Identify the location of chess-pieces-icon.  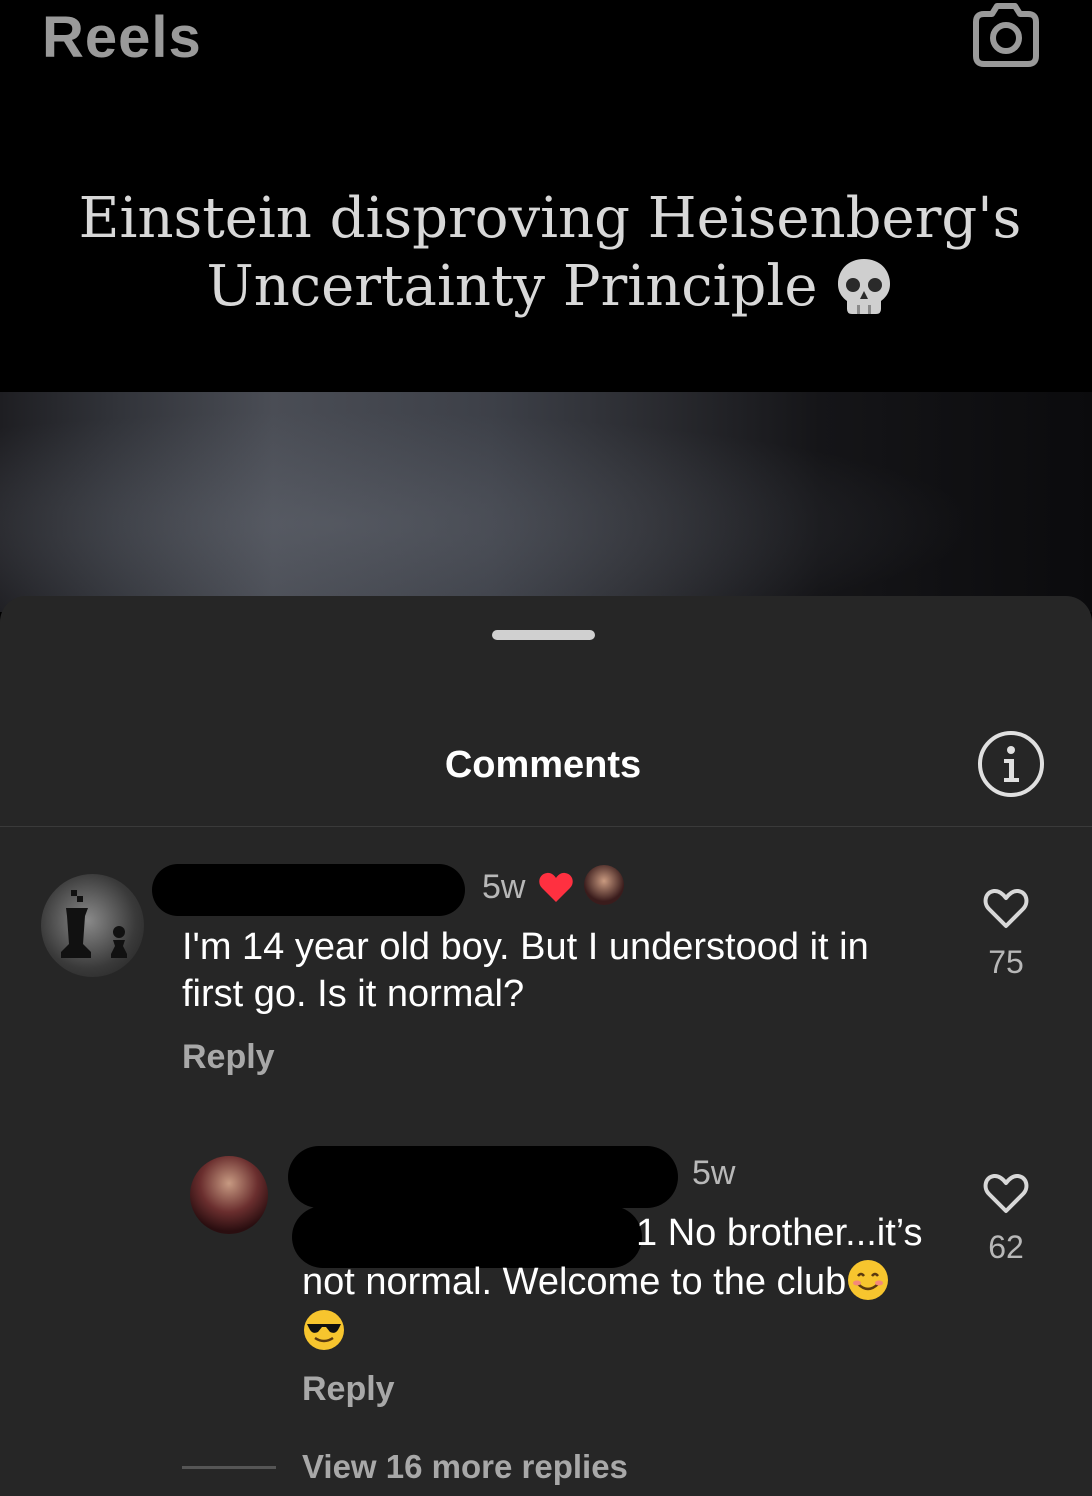
(94, 924).